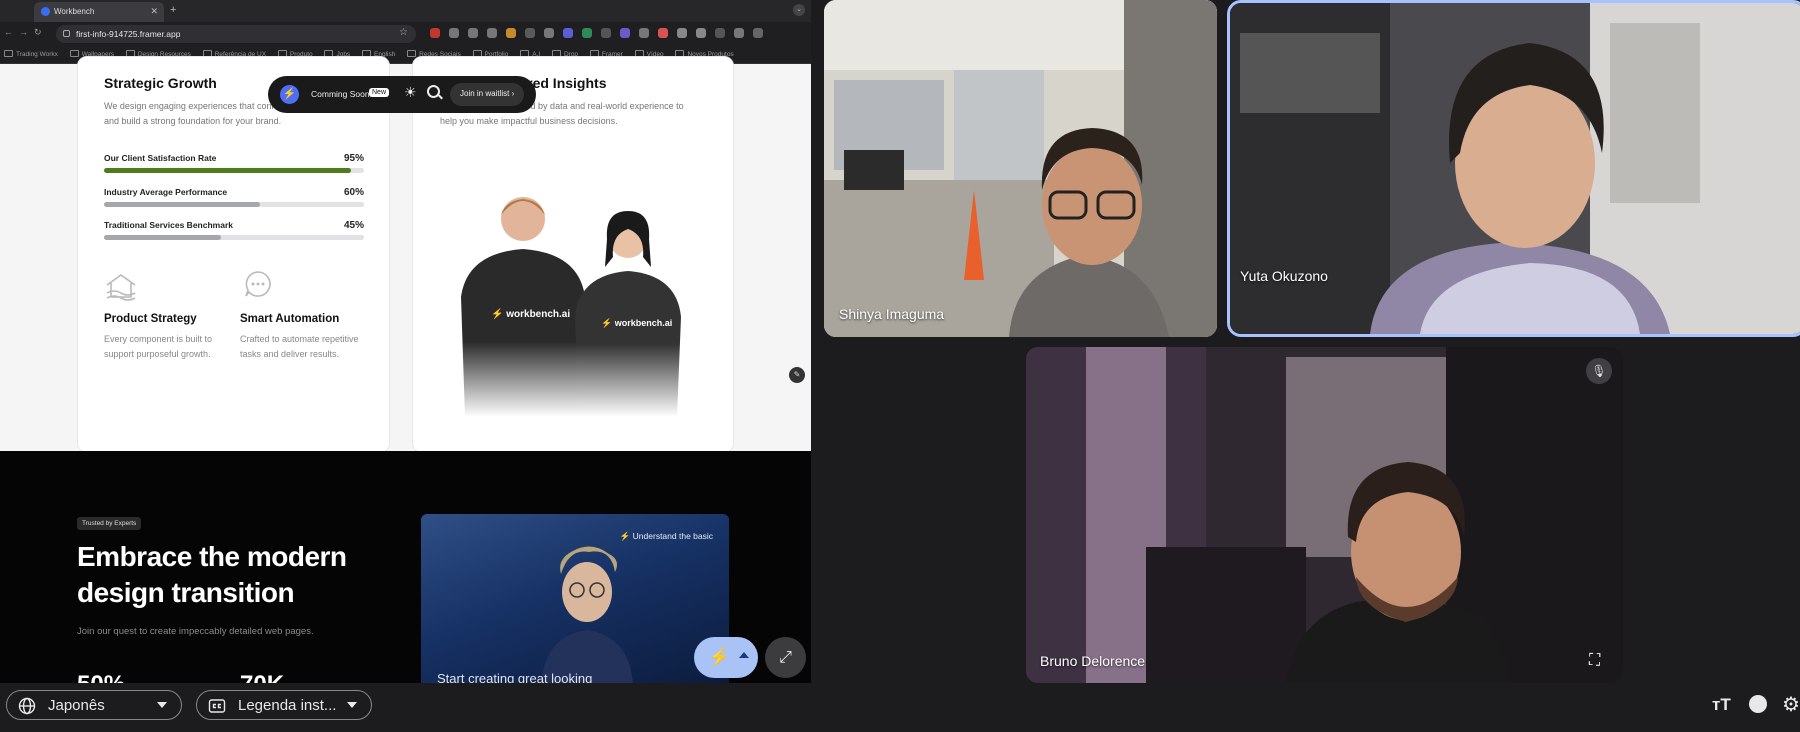  What do you see at coordinates (340, 94) in the screenshot?
I see `coming-soon-label: Comming Soon` at bounding box center [340, 94].